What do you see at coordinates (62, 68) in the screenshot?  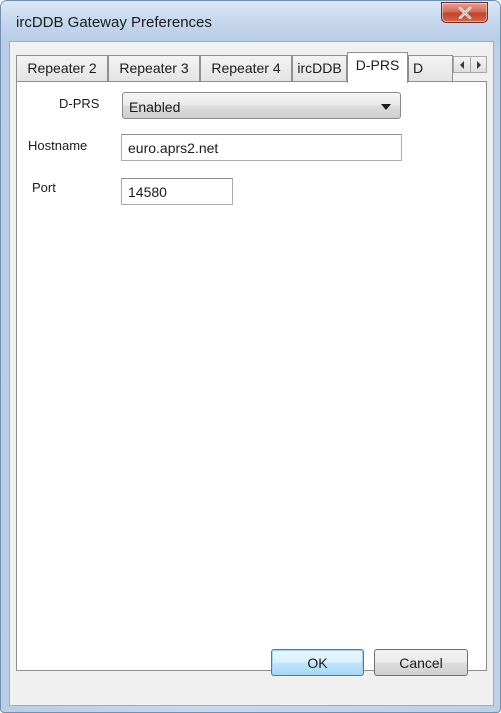 I see `tab-repeater-2: Repeater 2` at bounding box center [62, 68].